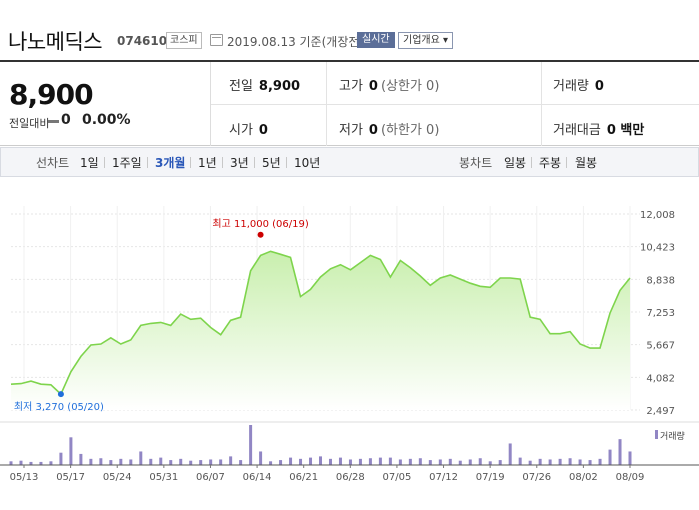 The image size is (699, 510). I want to click on x-tick-label: 06/28, so click(350, 477).